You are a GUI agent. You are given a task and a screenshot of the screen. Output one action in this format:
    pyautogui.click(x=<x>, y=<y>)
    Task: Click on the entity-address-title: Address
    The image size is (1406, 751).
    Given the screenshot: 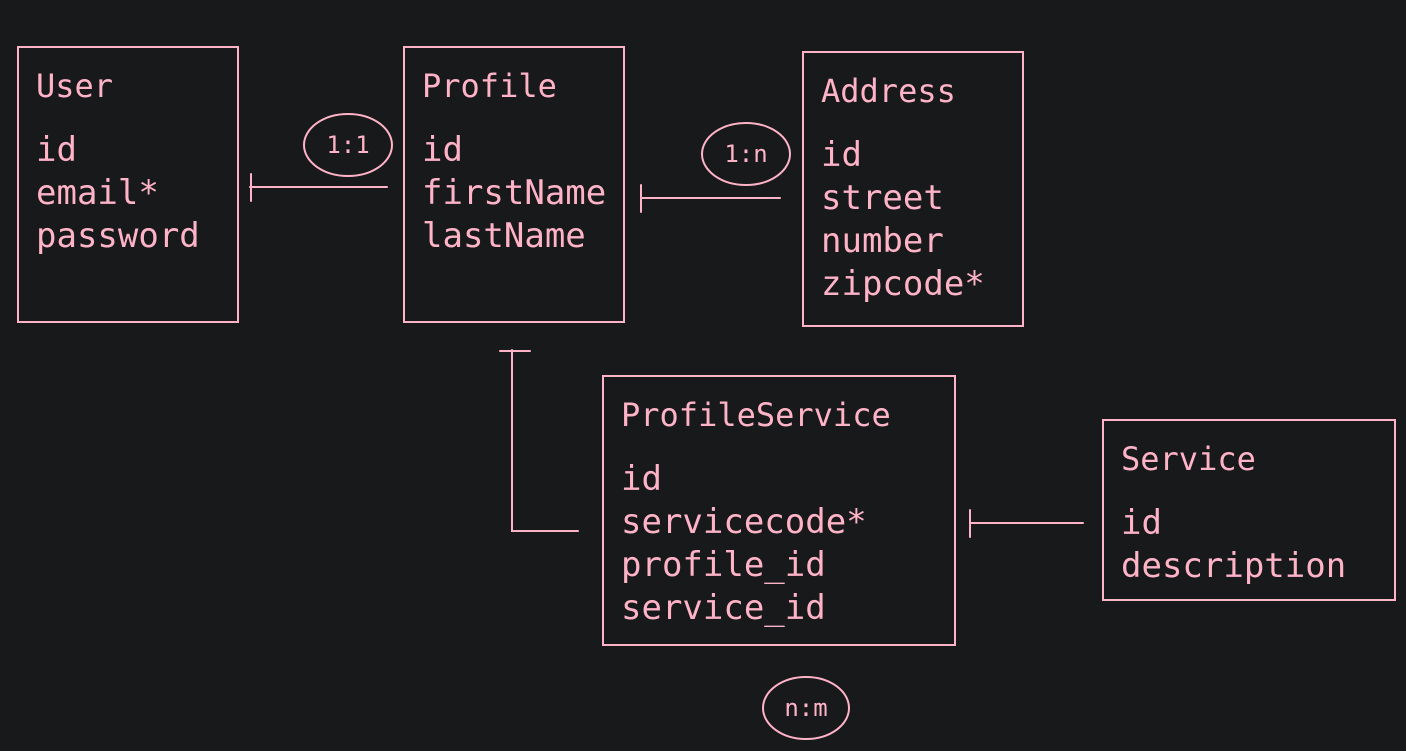 What is the action you would take?
    pyautogui.click(x=888, y=91)
    